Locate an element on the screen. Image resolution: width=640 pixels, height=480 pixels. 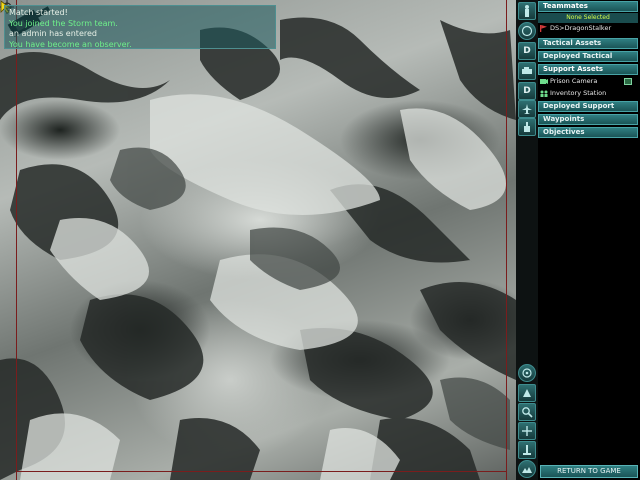
support-assets-header: Support Assets is located at coordinates (588, 69).